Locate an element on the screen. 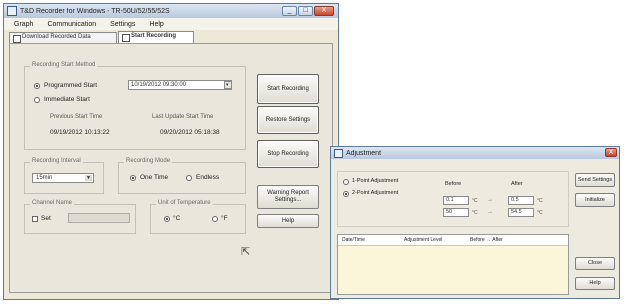 This screenshot has width=624, height=305. one-time-label: One Time is located at coordinates (154, 177).